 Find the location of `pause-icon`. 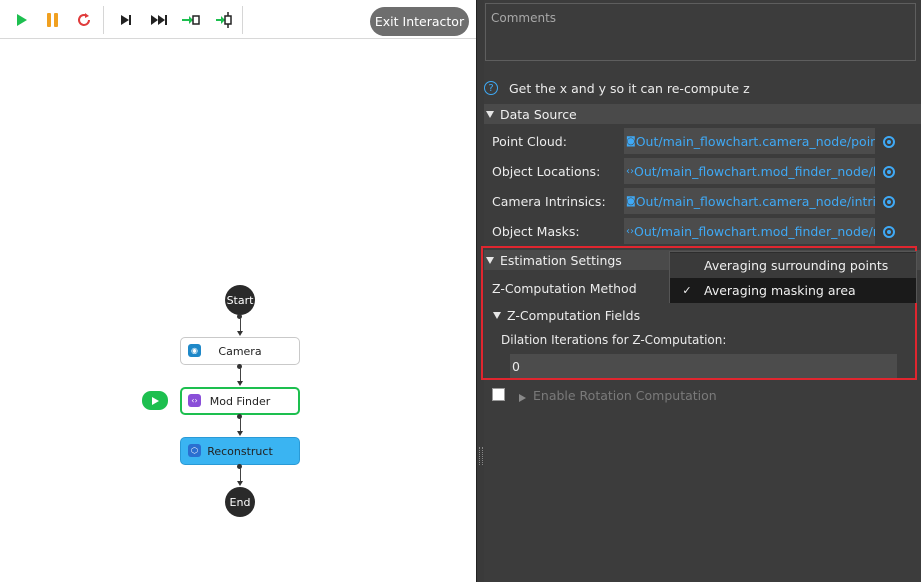

pause-icon is located at coordinates (52, 20).